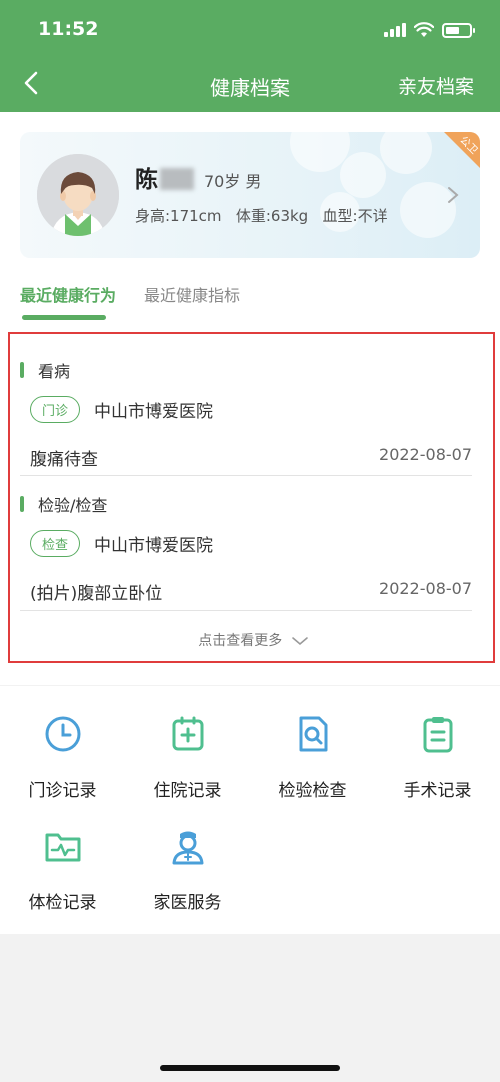 This screenshot has width=500, height=1082. I want to click on hospital-plus-icon, so click(187, 733).